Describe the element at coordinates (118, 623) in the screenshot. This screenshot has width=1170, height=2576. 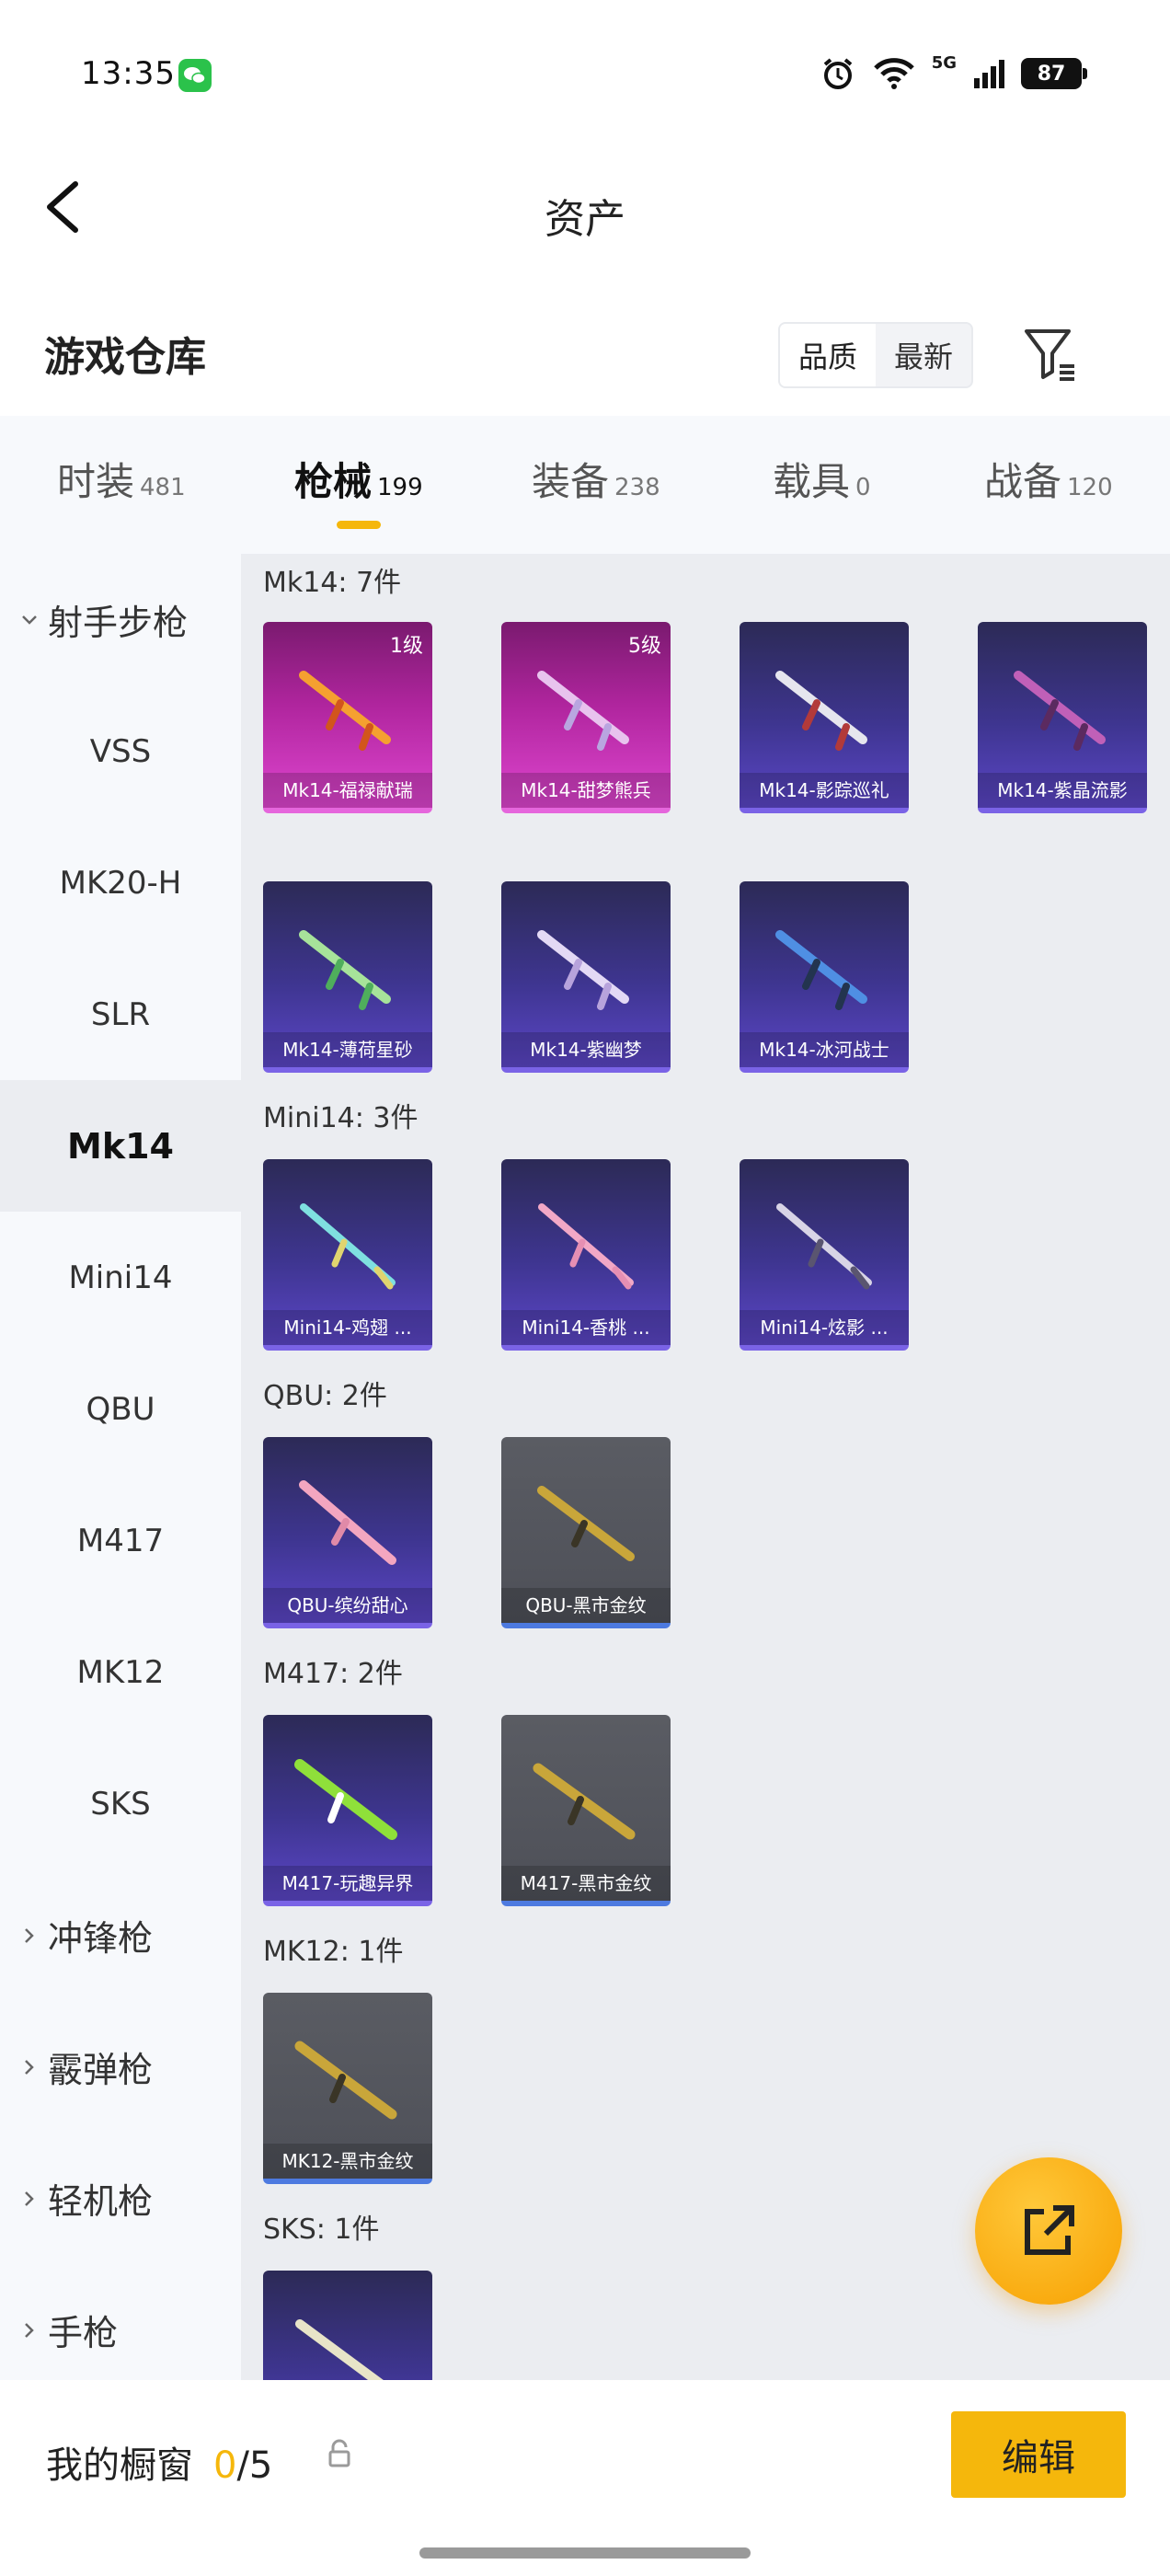
I see `sidebar-group-label: 射手步枪` at that location.